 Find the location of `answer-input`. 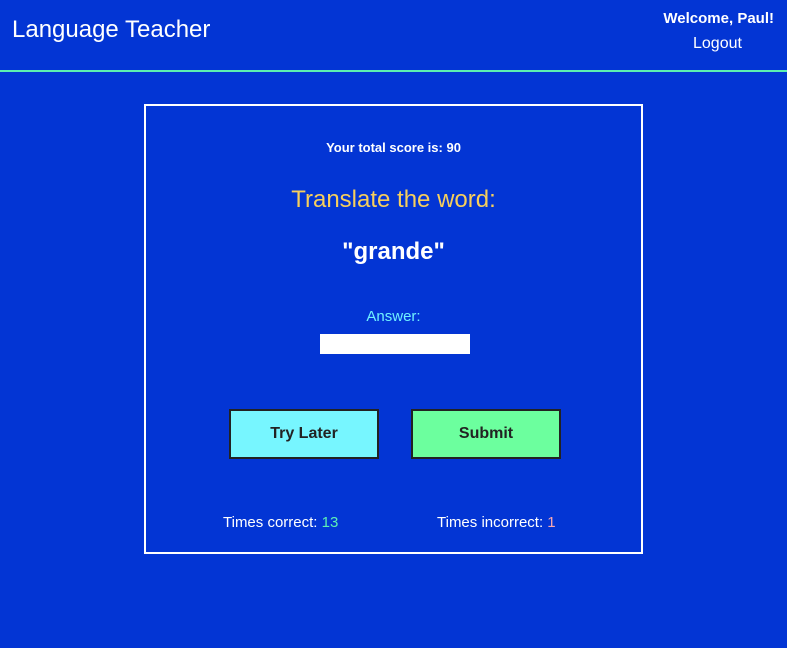

answer-input is located at coordinates (395, 344).